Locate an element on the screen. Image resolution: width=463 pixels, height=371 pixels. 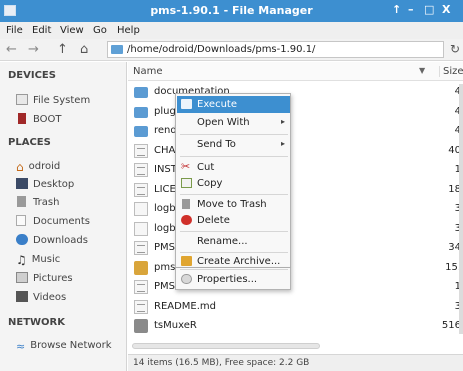
location-path: /home/odroid/Downloads/pms-1.90.1/ is located at coordinates (221, 49).